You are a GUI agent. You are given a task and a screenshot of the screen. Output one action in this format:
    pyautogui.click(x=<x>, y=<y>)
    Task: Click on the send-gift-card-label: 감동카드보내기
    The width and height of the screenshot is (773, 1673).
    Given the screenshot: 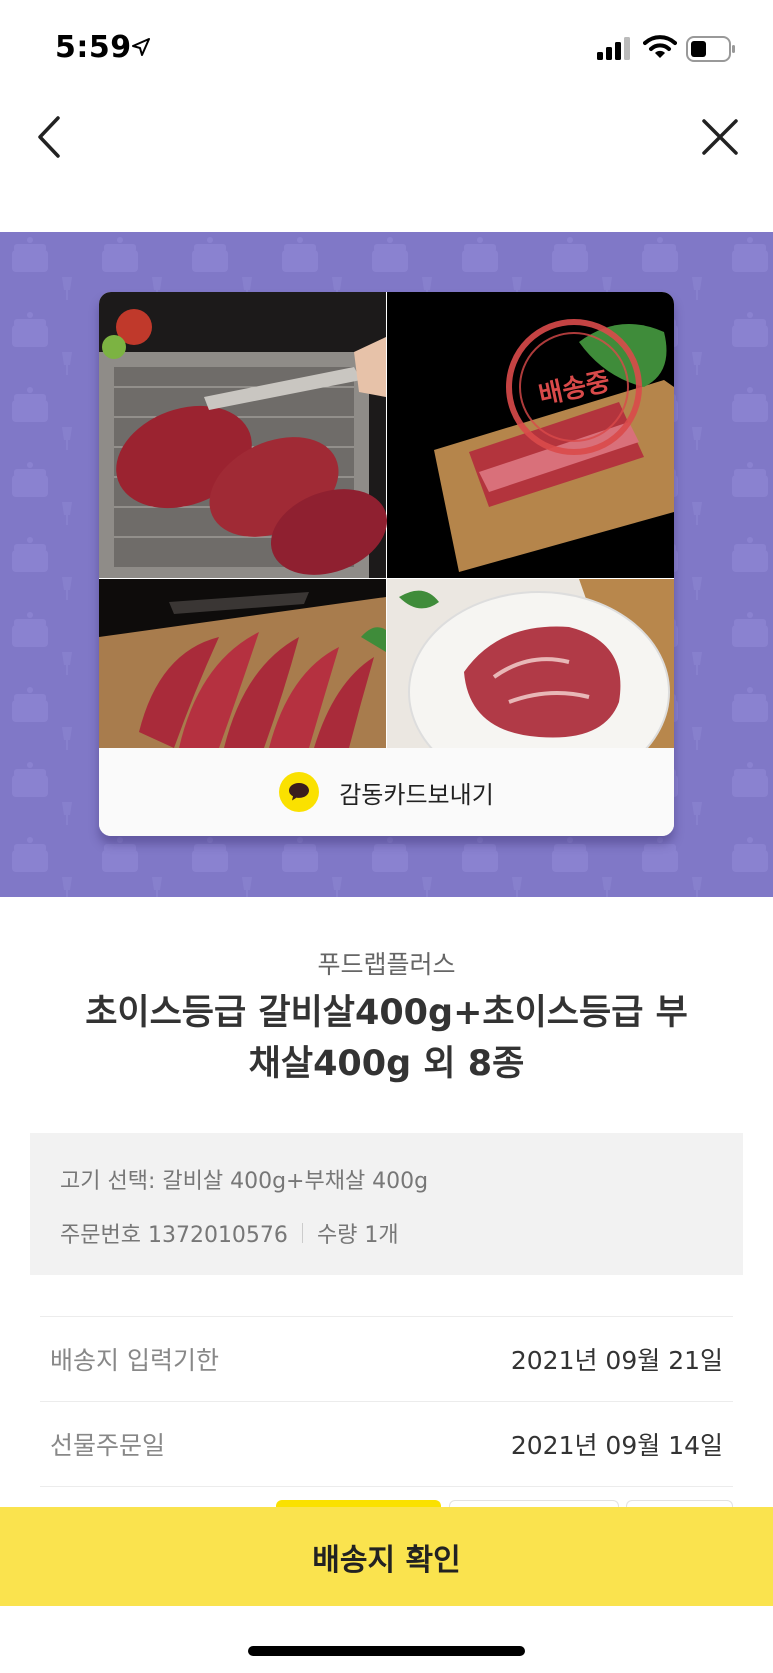 What is the action you would take?
    pyautogui.click(x=416, y=794)
    